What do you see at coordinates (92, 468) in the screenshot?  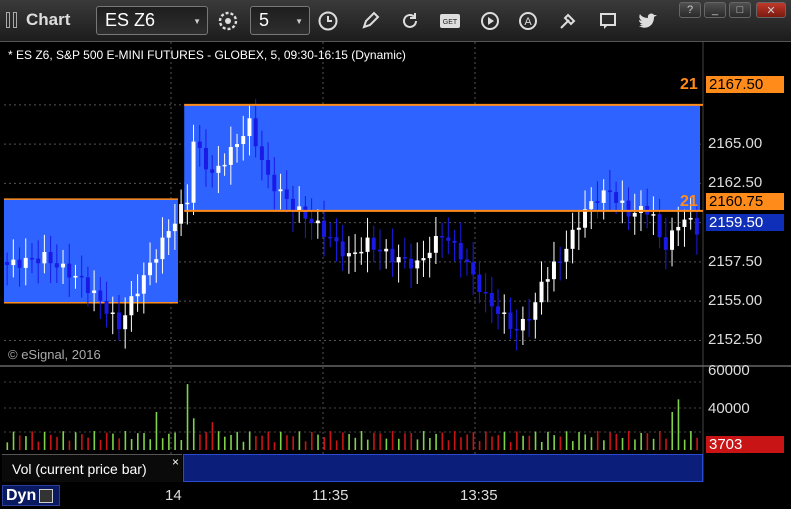 I see `volume-legend: Vol (current price bar) ×` at bounding box center [92, 468].